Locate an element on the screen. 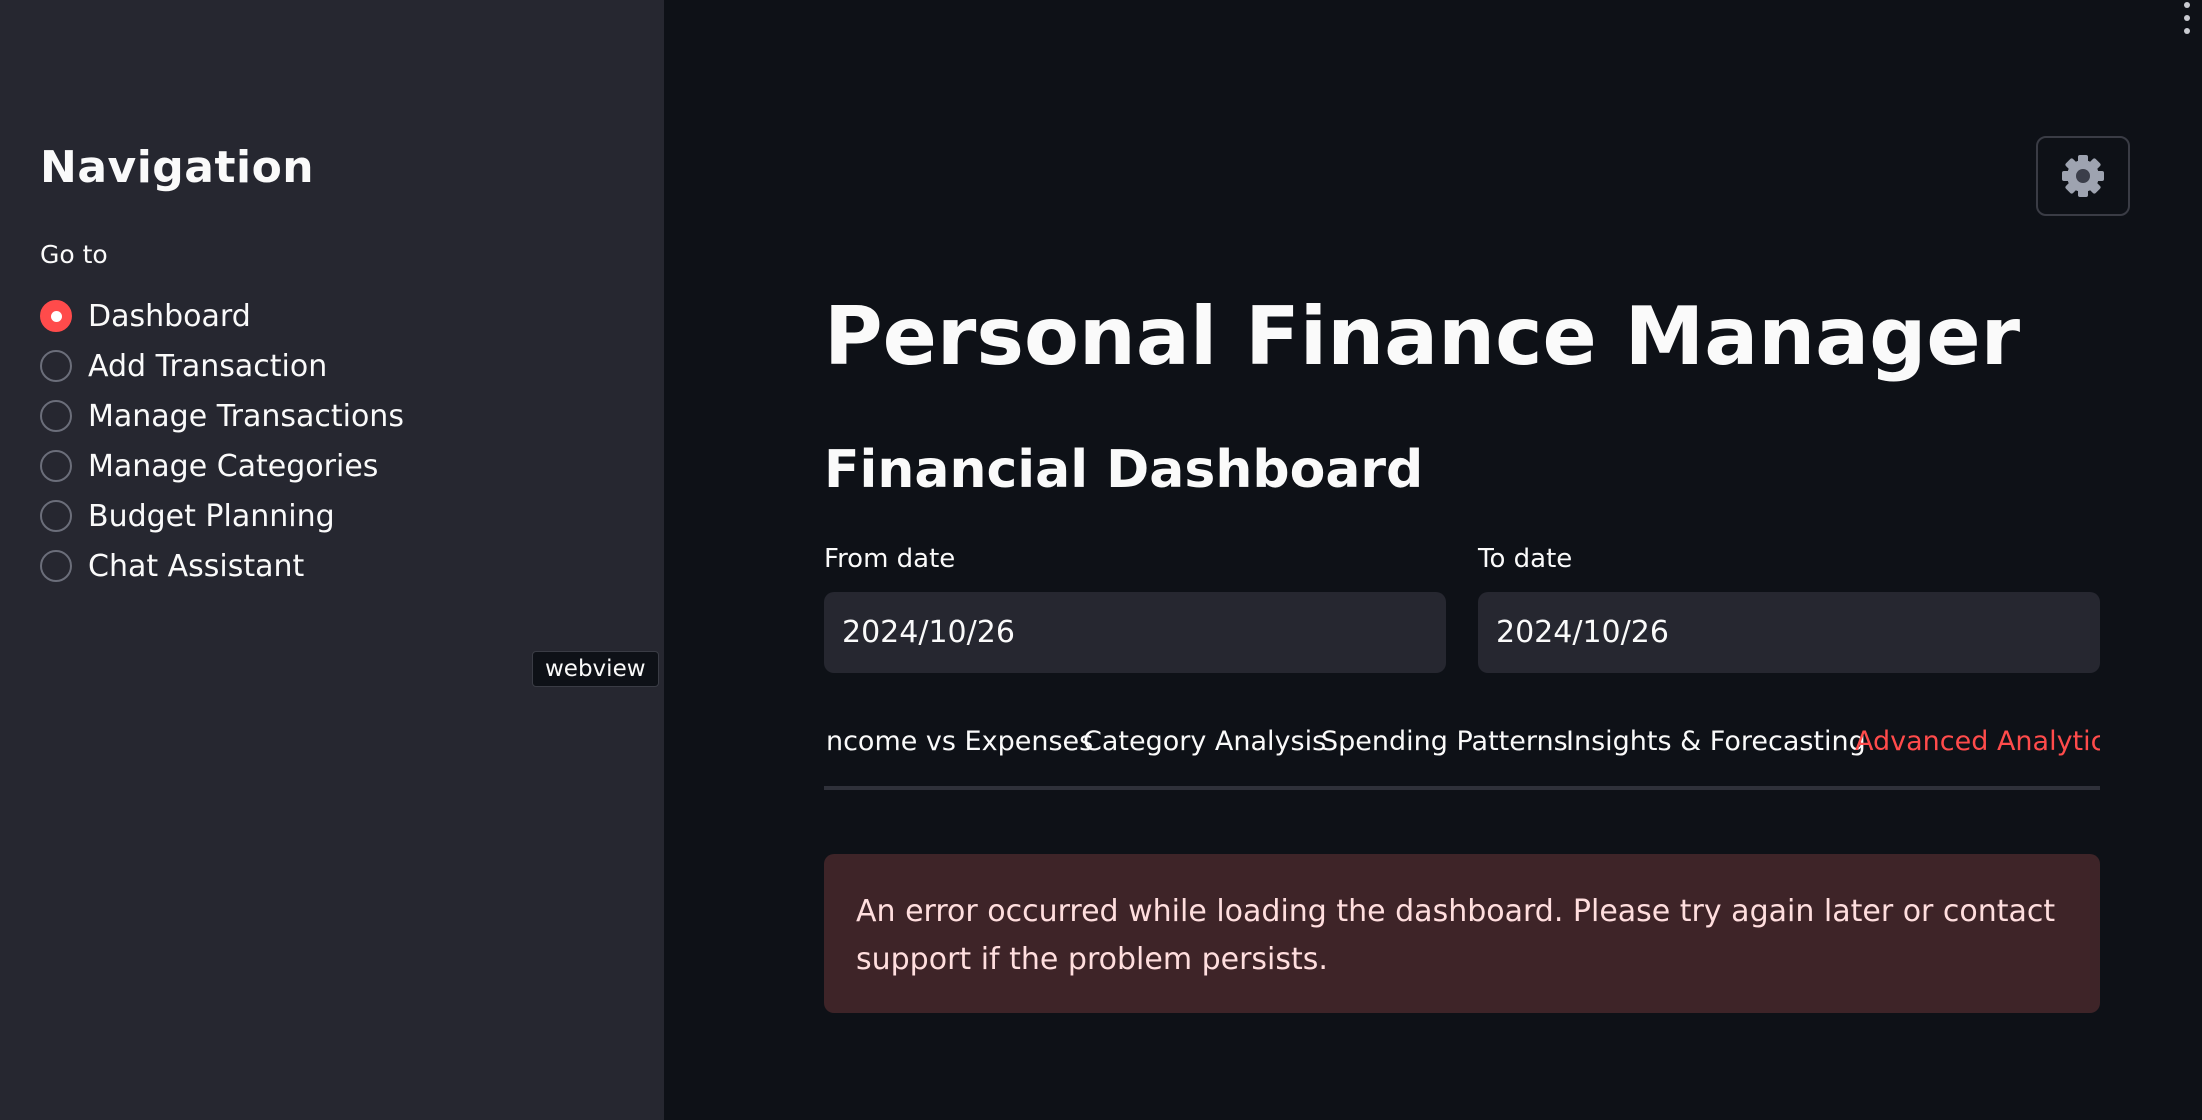 This screenshot has height=1120, width=2202. active-tab-indicator is located at coordinates (1977, 788).